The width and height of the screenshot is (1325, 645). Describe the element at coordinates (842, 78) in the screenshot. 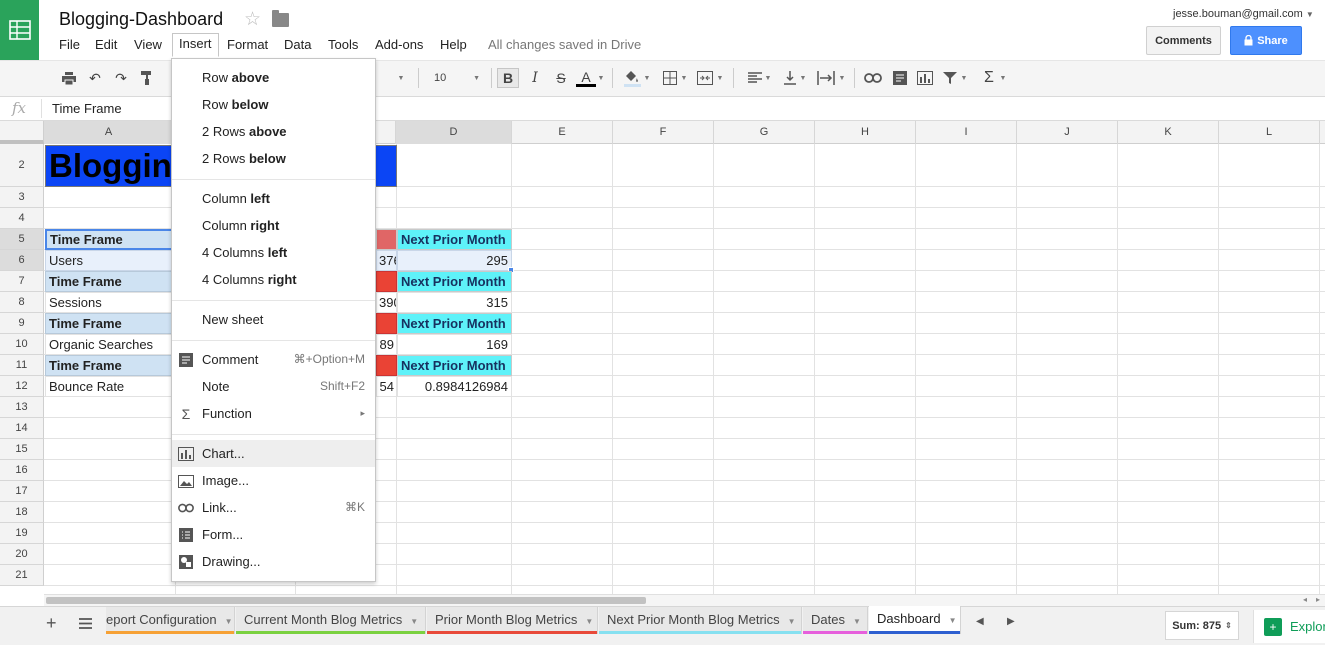

I see `wrap-dropdown-arrow: ▼` at that location.